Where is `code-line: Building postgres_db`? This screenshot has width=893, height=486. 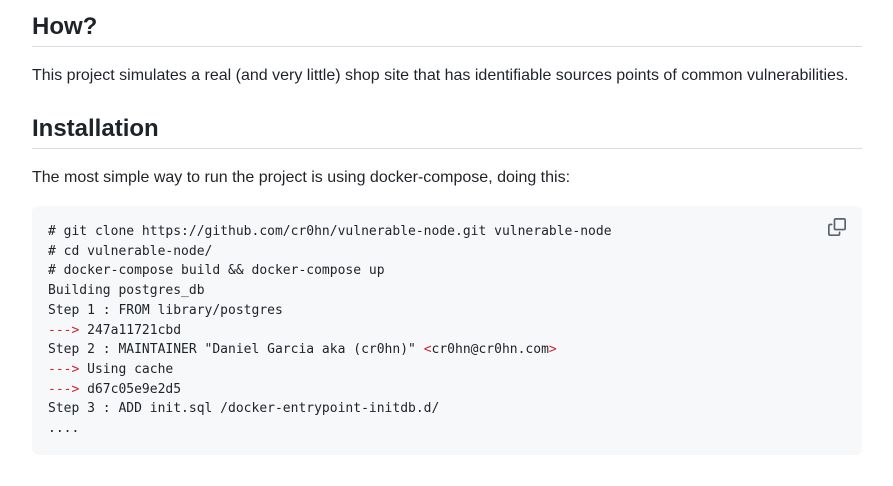
code-line: Building postgres_db is located at coordinates (126, 291).